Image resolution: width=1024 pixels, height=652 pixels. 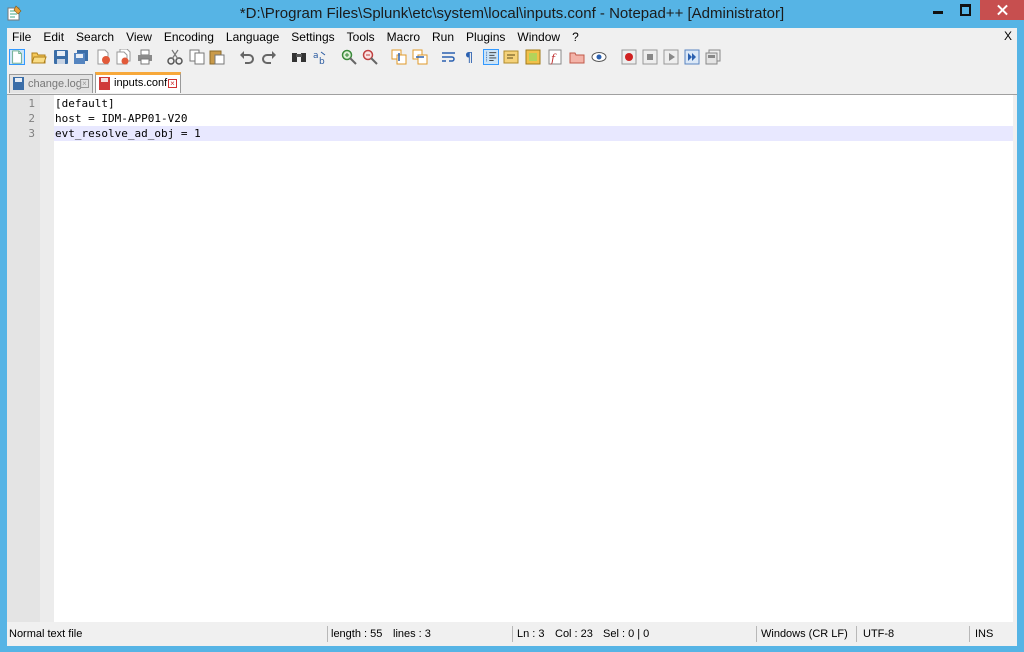 I want to click on code-line: 3 evt_resolve_ad_obj = 1, so click(x=510, y=133).